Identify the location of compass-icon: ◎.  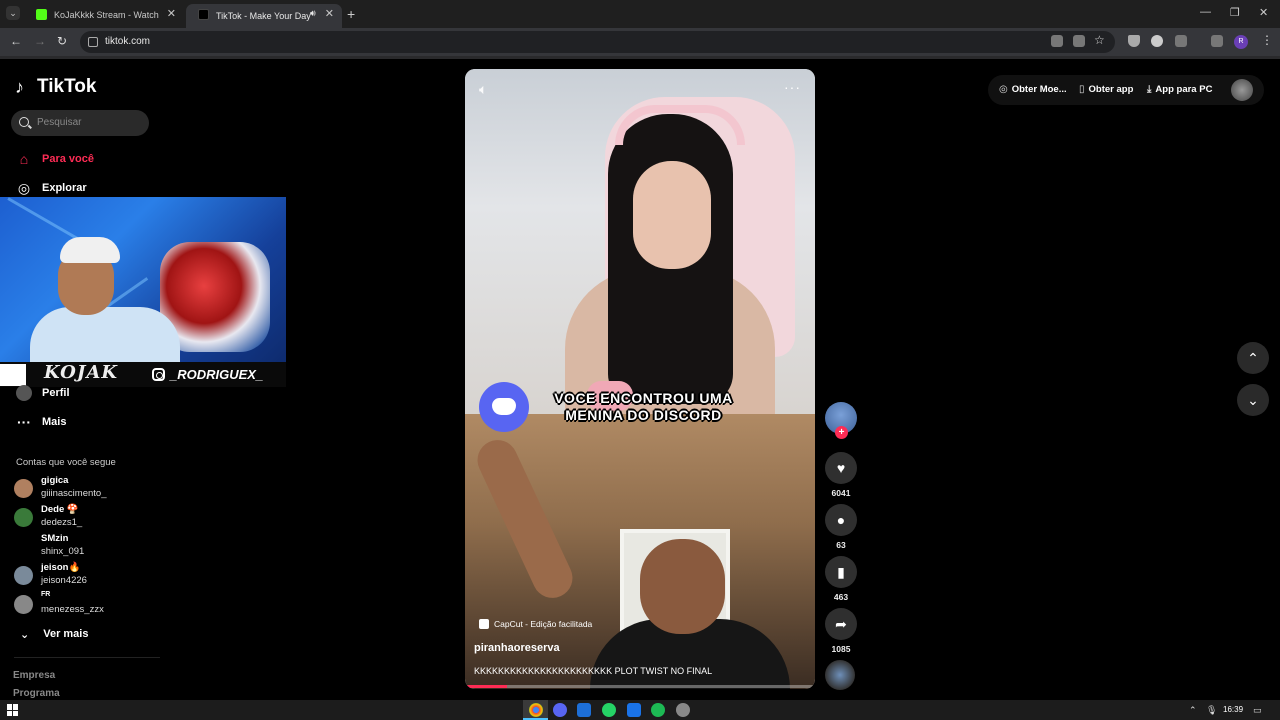
(24, 188).